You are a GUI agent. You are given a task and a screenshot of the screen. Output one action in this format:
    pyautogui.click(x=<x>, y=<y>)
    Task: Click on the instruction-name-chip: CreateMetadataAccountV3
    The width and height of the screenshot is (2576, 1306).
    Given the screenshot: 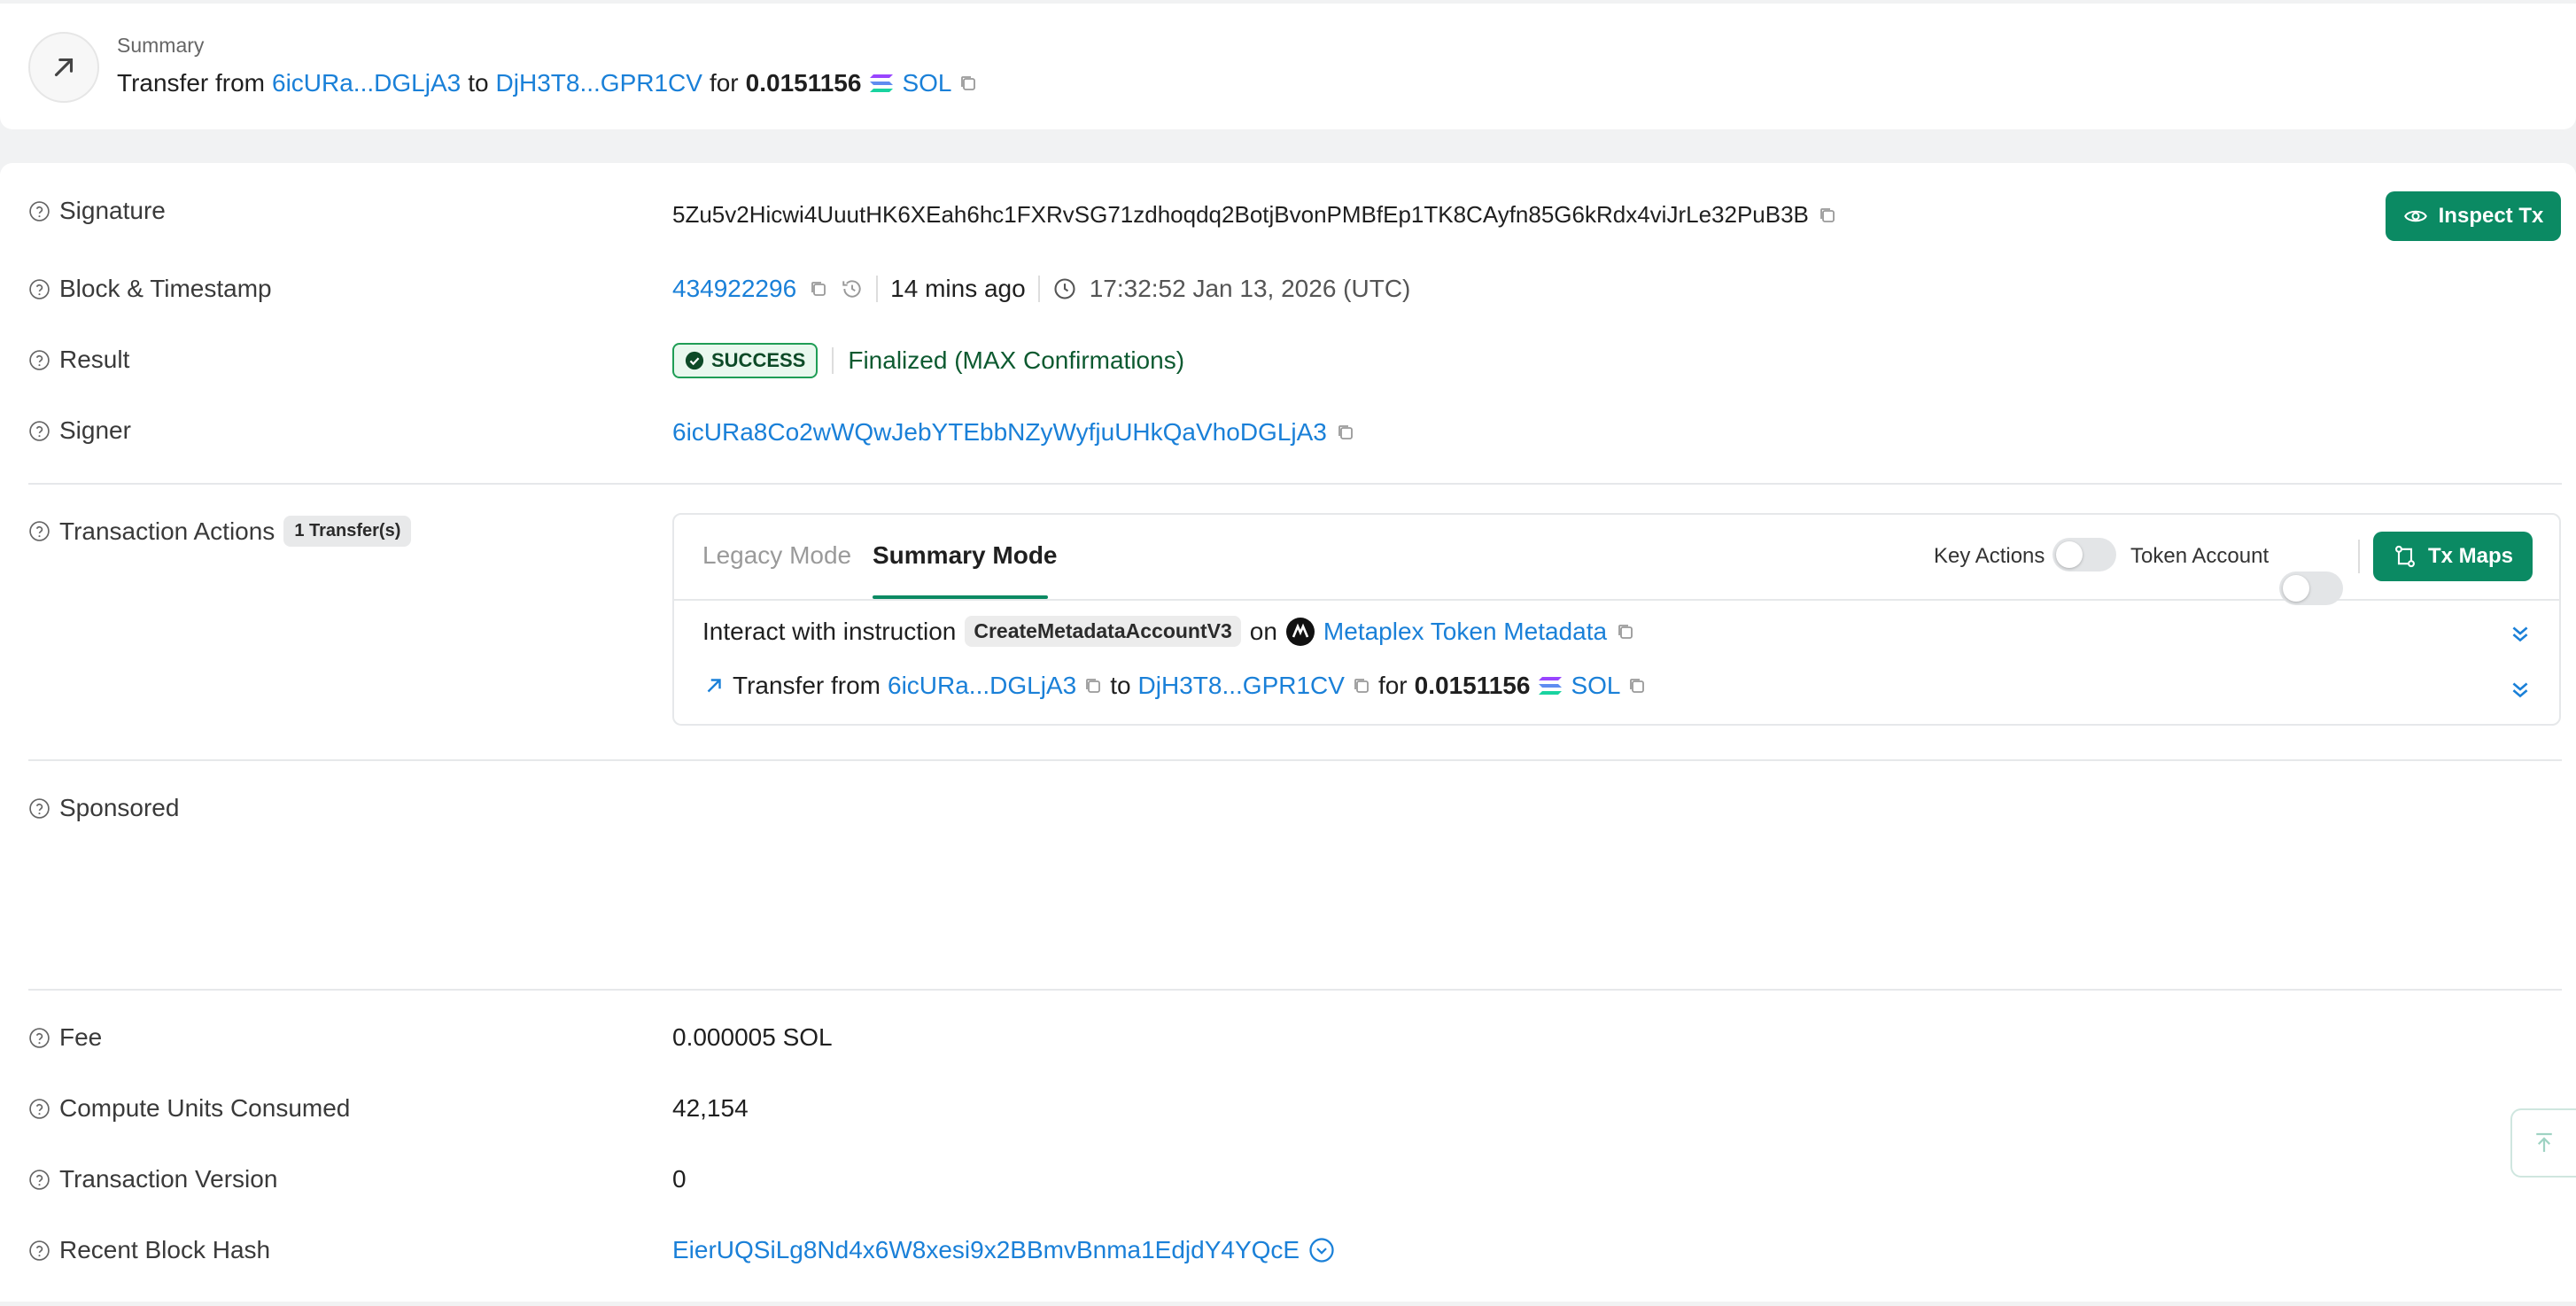 What is the action you would take?
    pyautogui.click(x=1103, y=631)
    